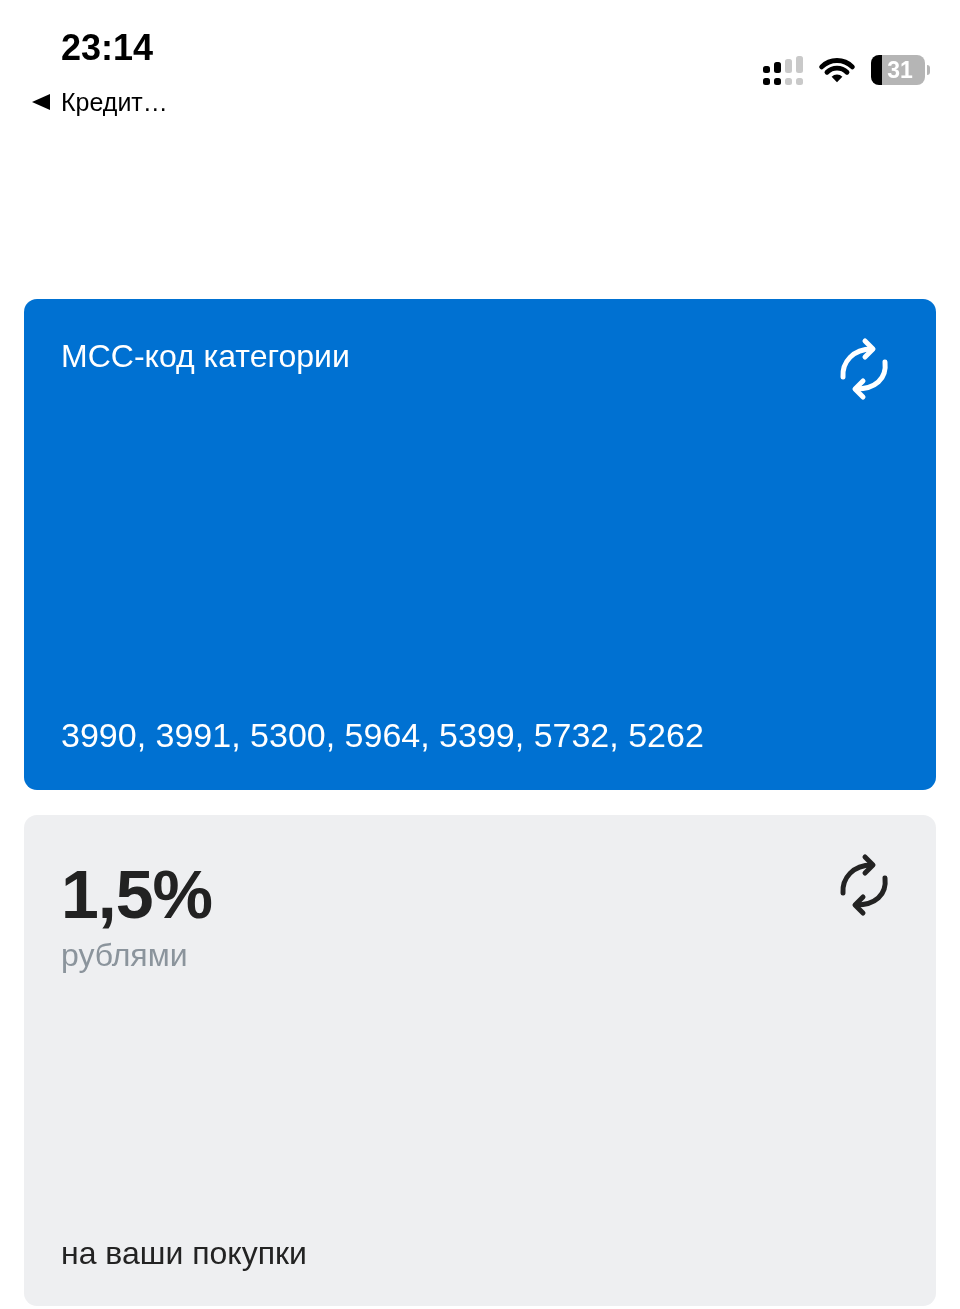  Describe the element at coordinates (864, 886) in the screenshot. I see `refresh-icon` at that location.